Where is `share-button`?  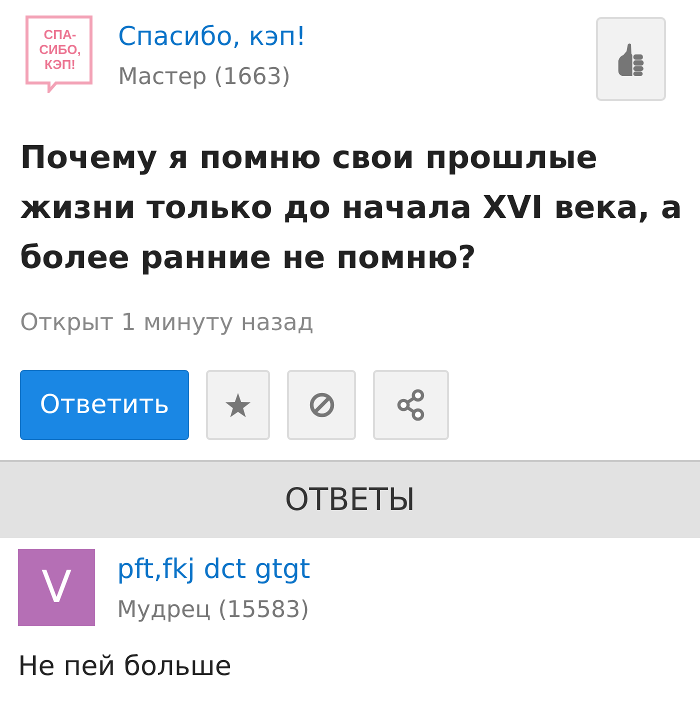
share-button is located at coordinates (411, 405).